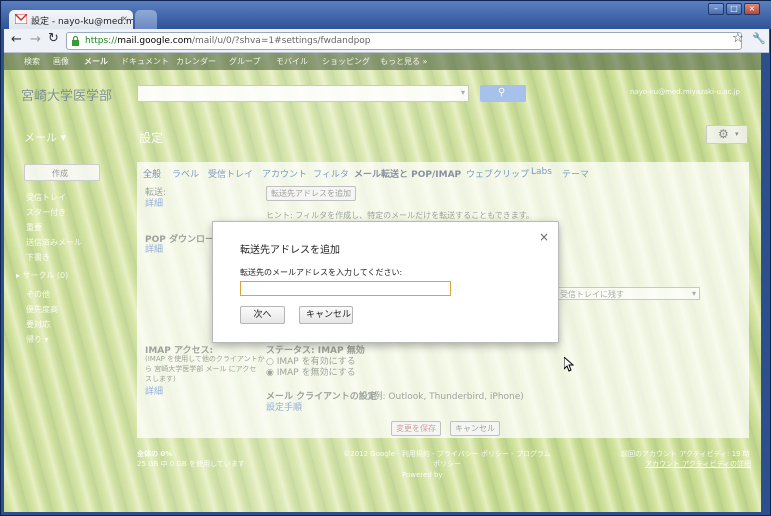 This screenshot has height=516, width=771. I want to click on gbar-item: グループ, so click(245, 61).